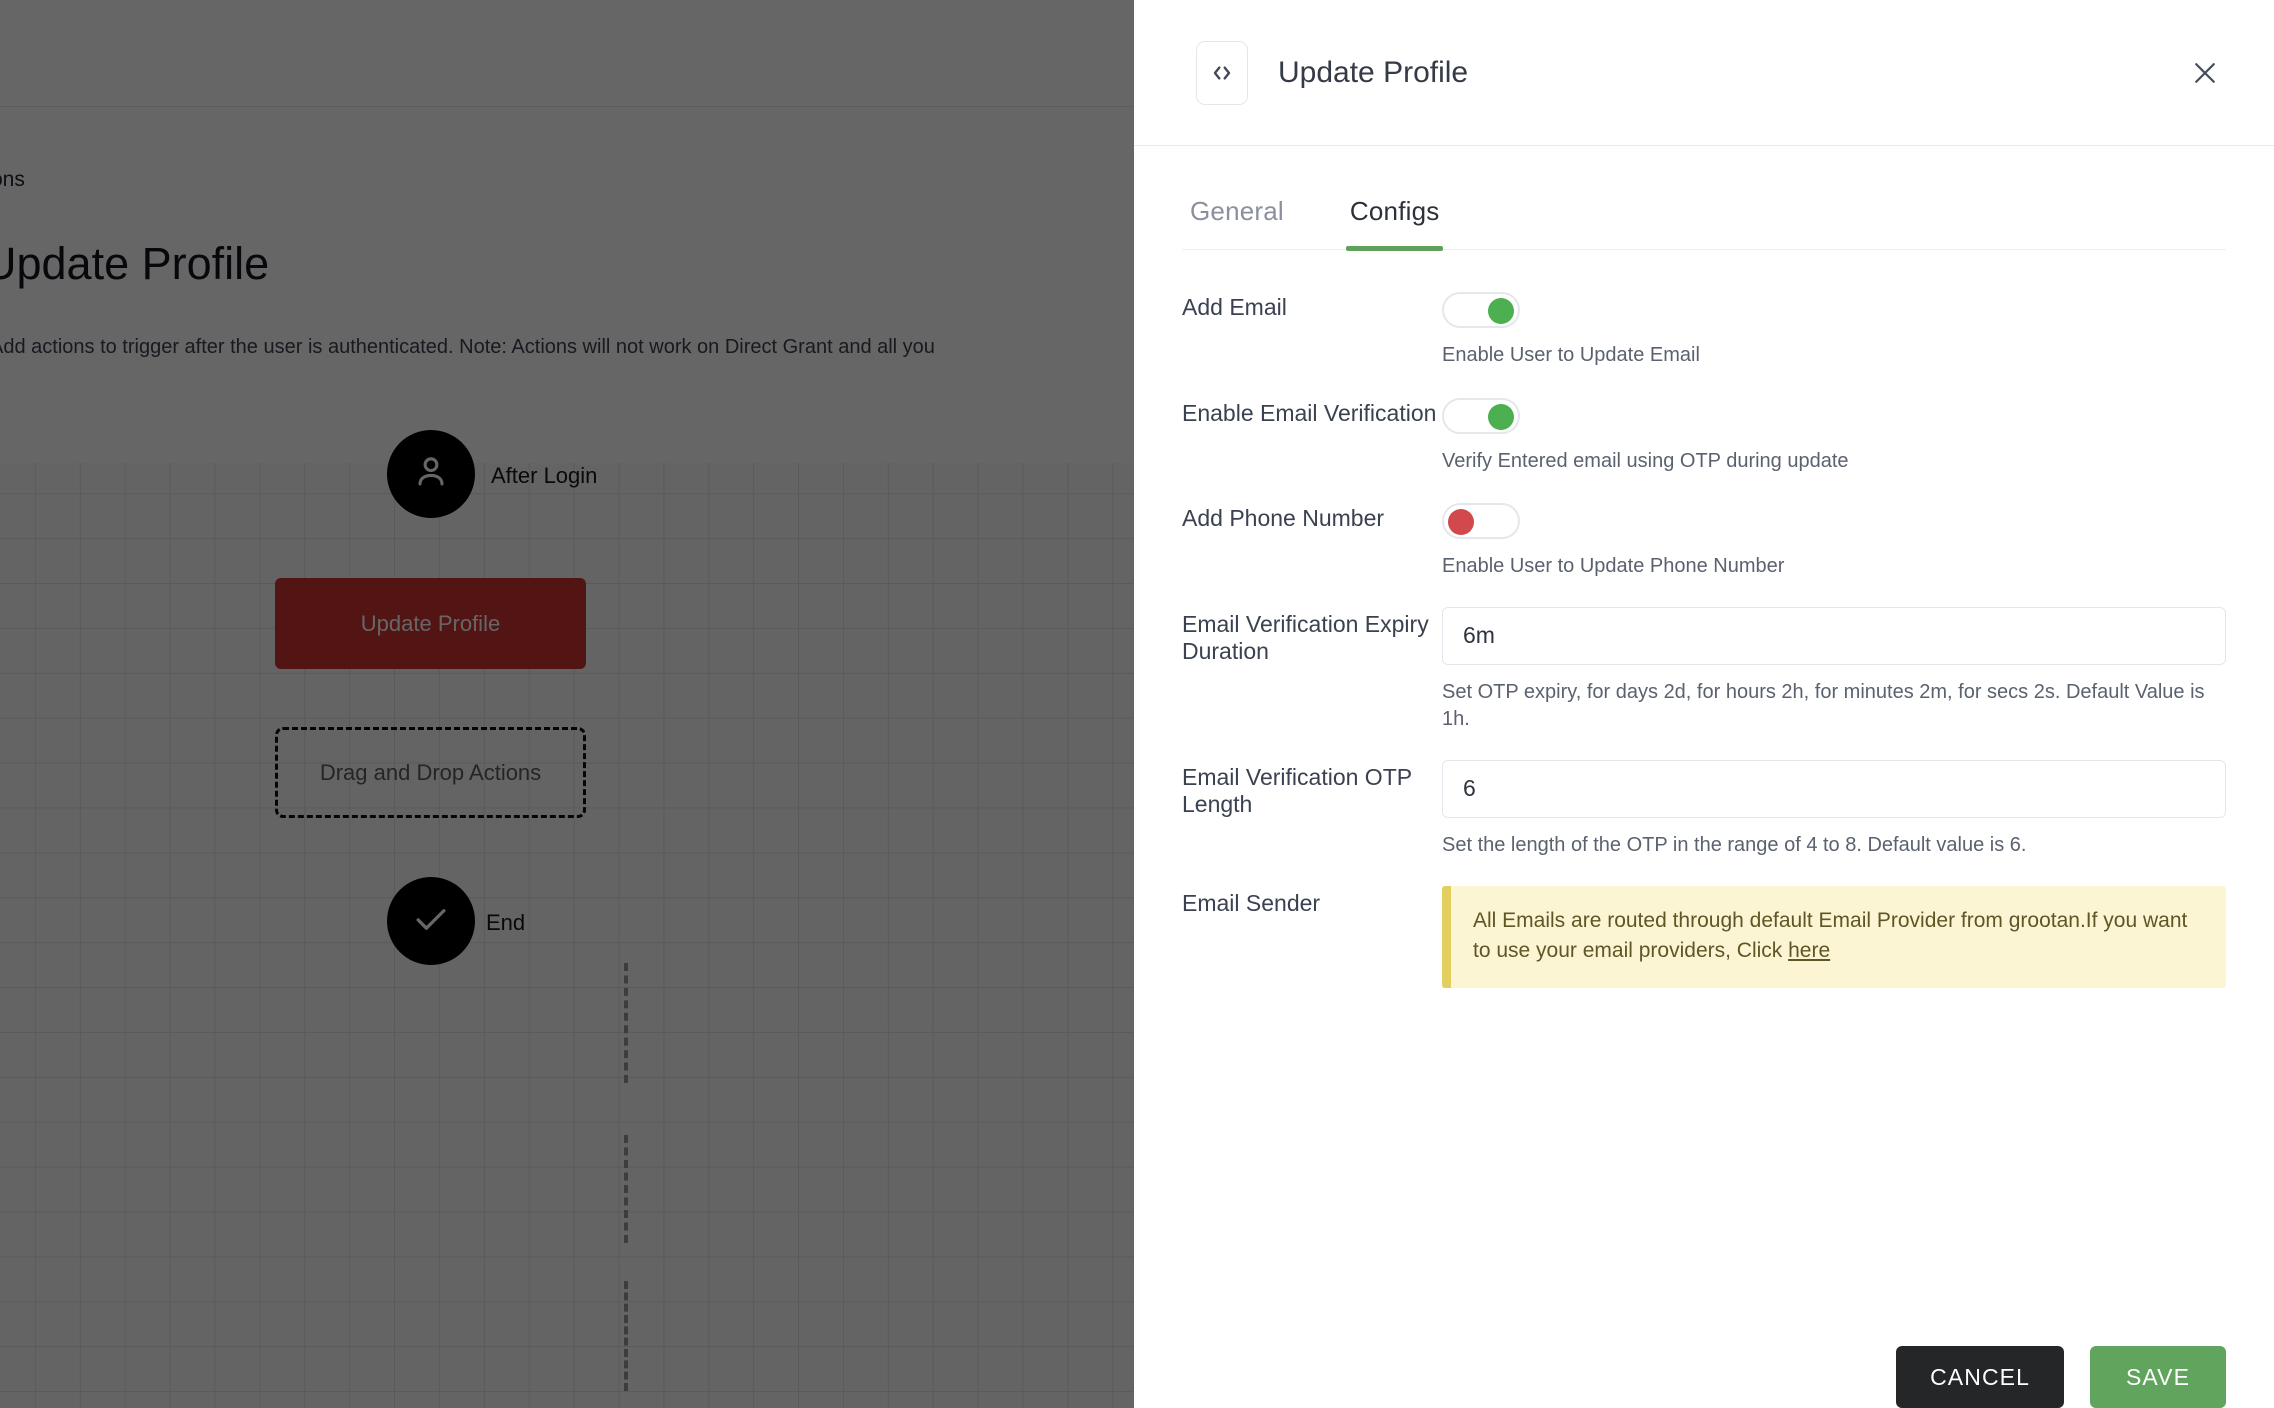  Describe the element at coordinates (1297, 790) in the screenshot. I see `field-label: Email Verification OTP Length` at that location.